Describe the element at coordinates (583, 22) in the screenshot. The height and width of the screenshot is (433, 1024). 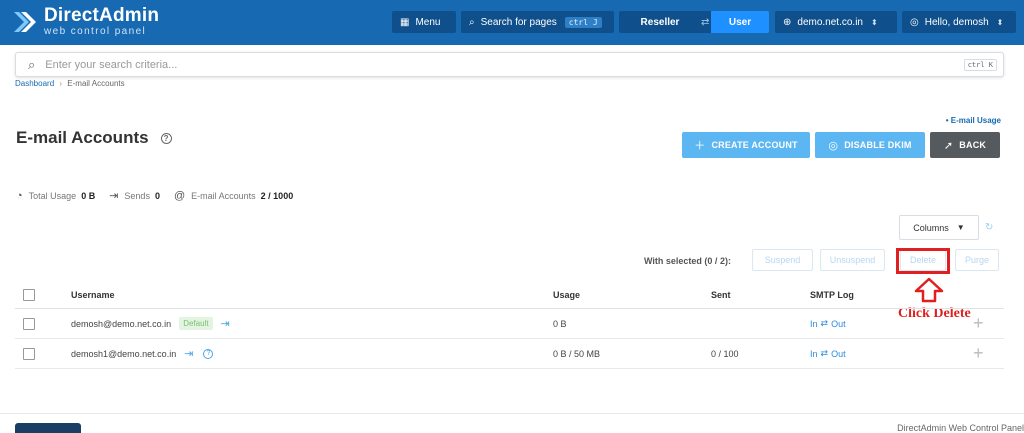
I see `search-pages-shortcut: ctrl J` at that location.